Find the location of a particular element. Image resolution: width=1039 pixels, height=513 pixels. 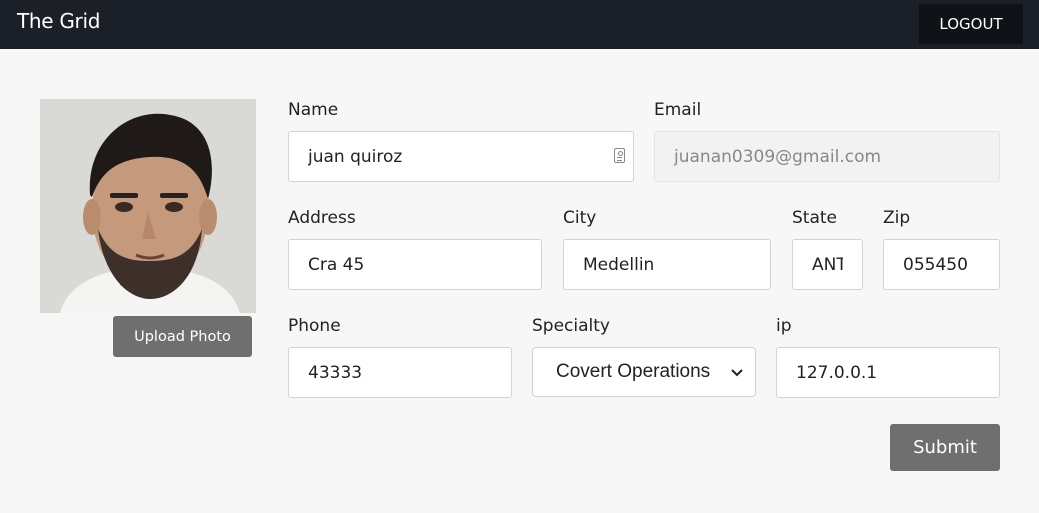

phone-input: 43333 is located at coordinates (400, 372).